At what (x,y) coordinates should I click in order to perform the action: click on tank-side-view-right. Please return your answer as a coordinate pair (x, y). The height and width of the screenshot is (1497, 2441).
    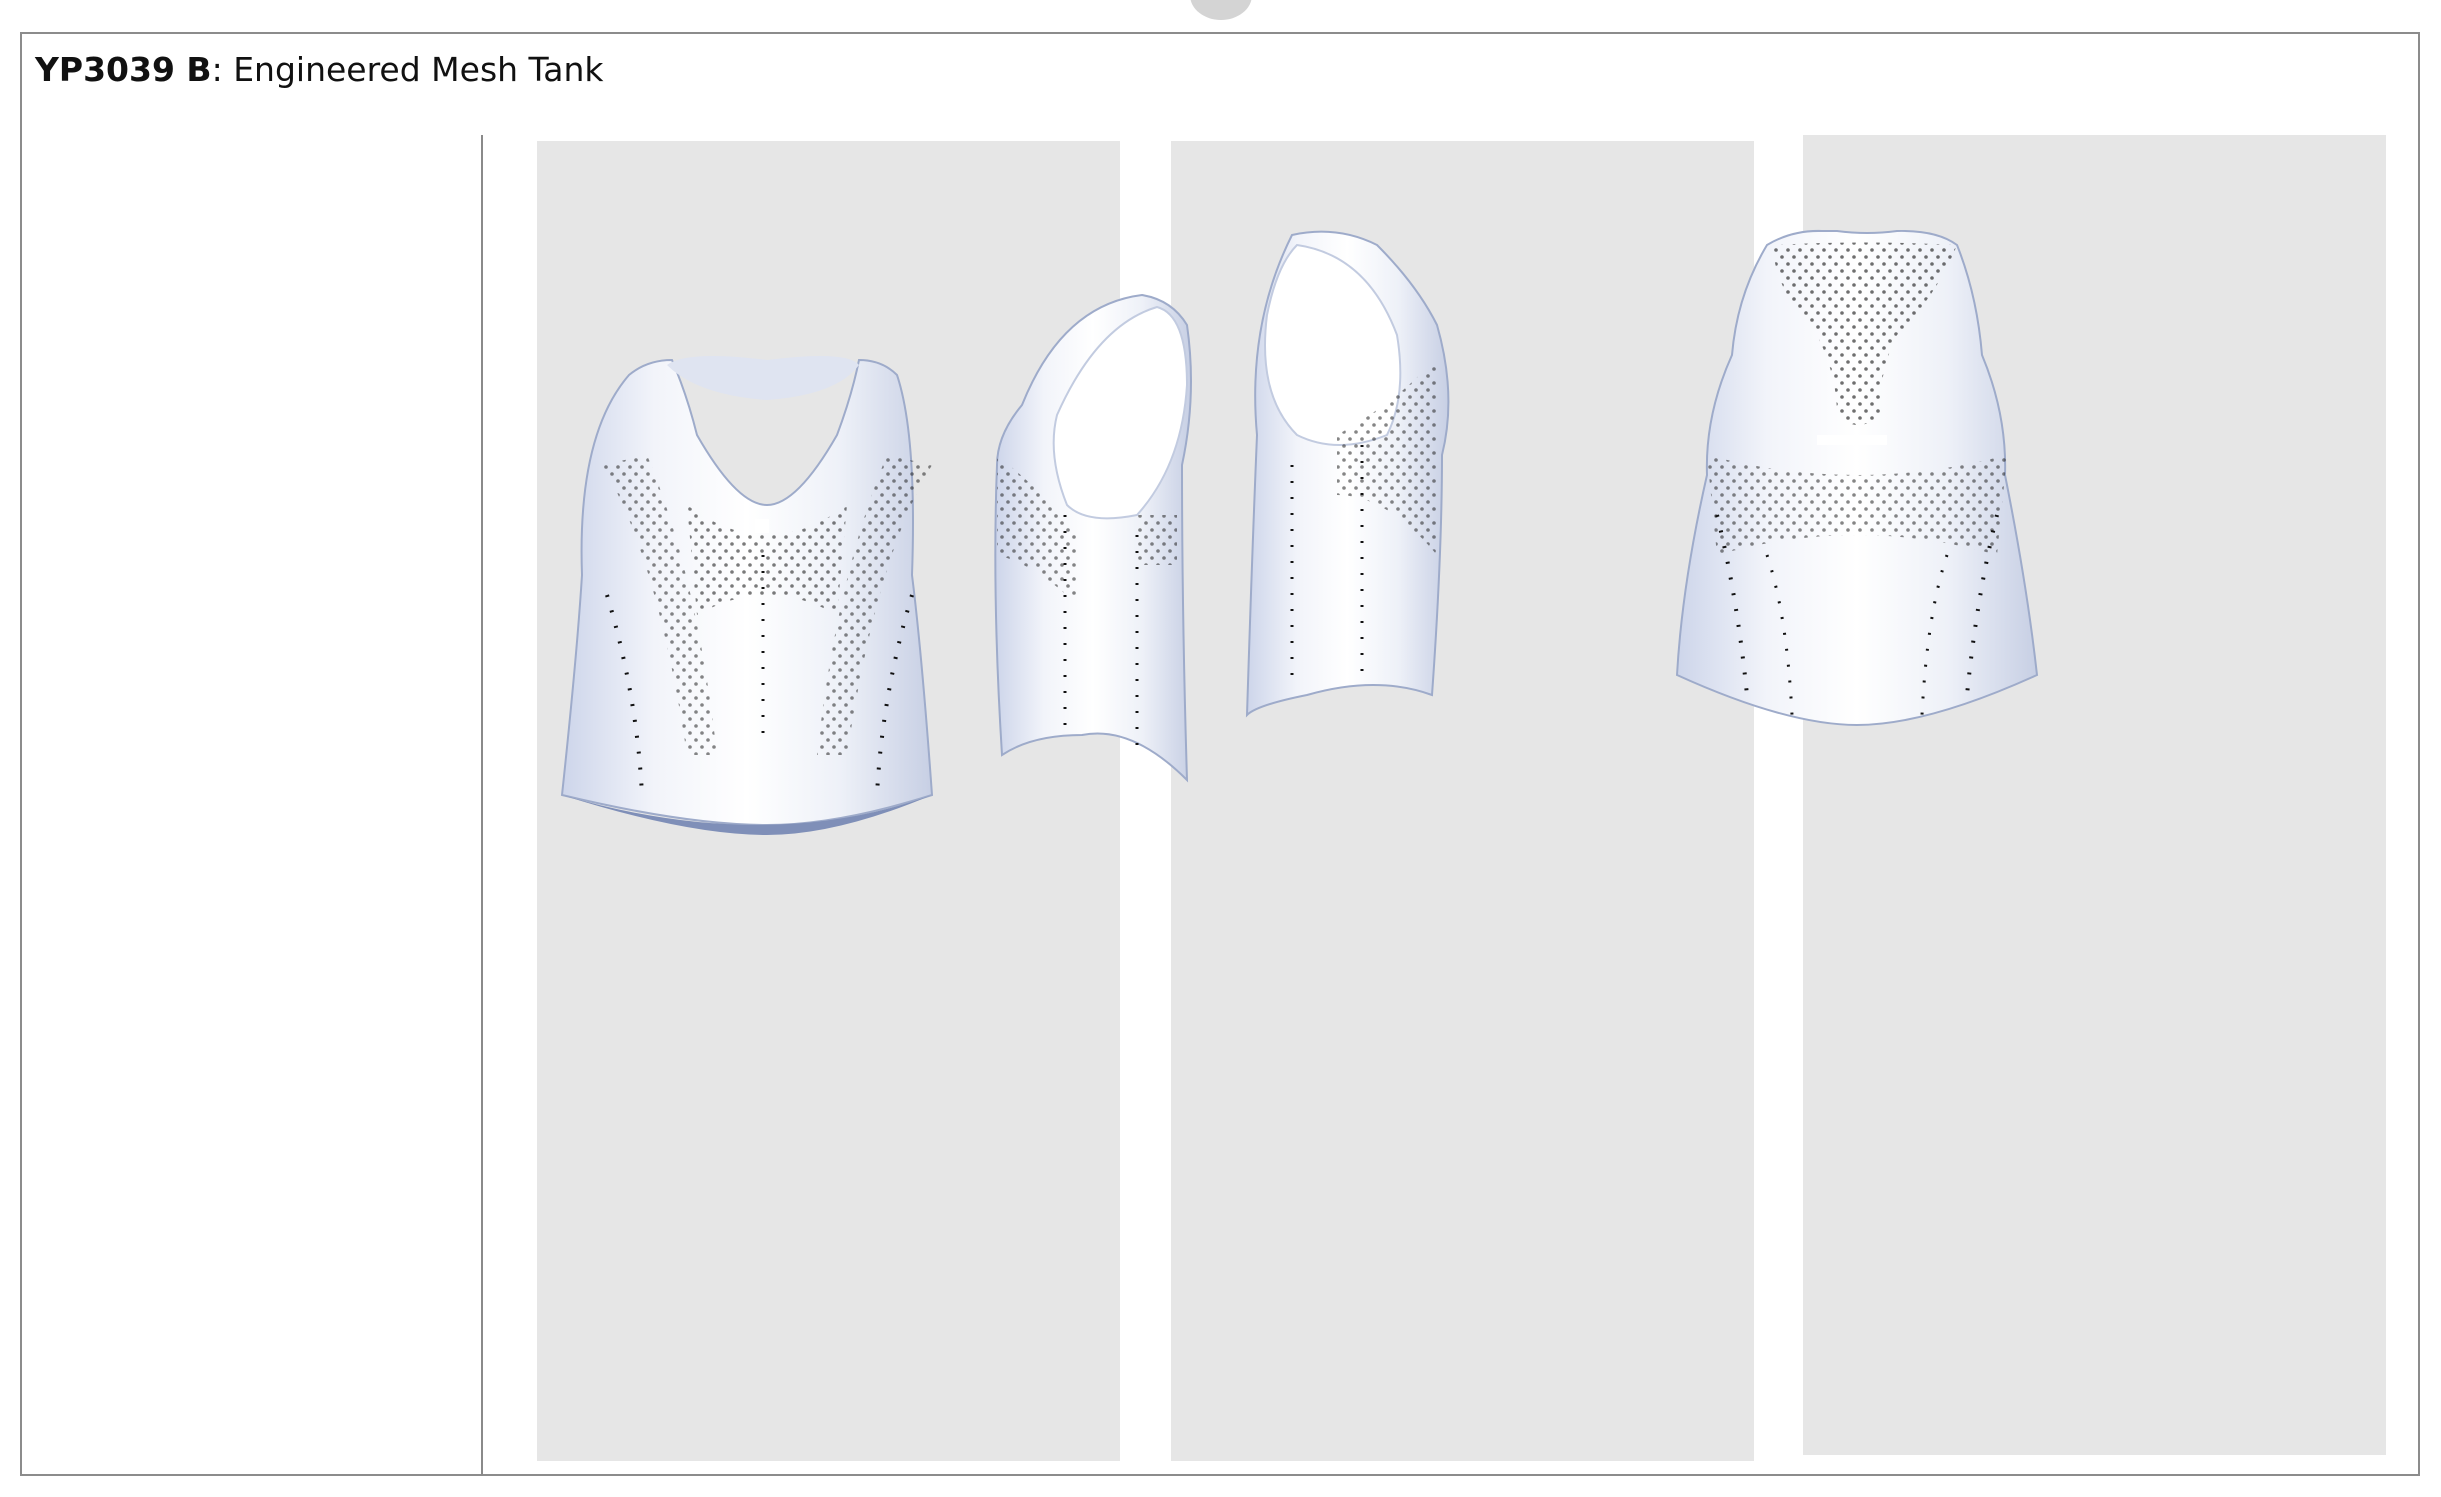
    Looking at the image, I should click on (1347, 474).